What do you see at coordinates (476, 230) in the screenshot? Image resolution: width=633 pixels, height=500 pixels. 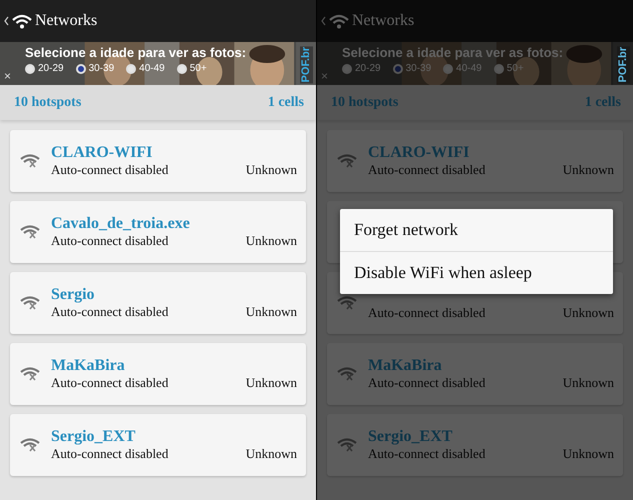 I see `menu-item: Forget network` at bounding box center [476, 230].